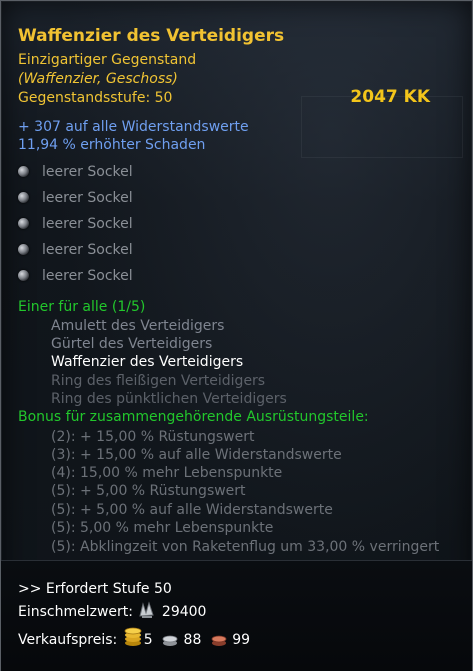 Image resolution: width=473 pixels, height=671 pixels. I want to click on sell-price-row: Verkaufspreis: 5 88 99, so click(134, 639).